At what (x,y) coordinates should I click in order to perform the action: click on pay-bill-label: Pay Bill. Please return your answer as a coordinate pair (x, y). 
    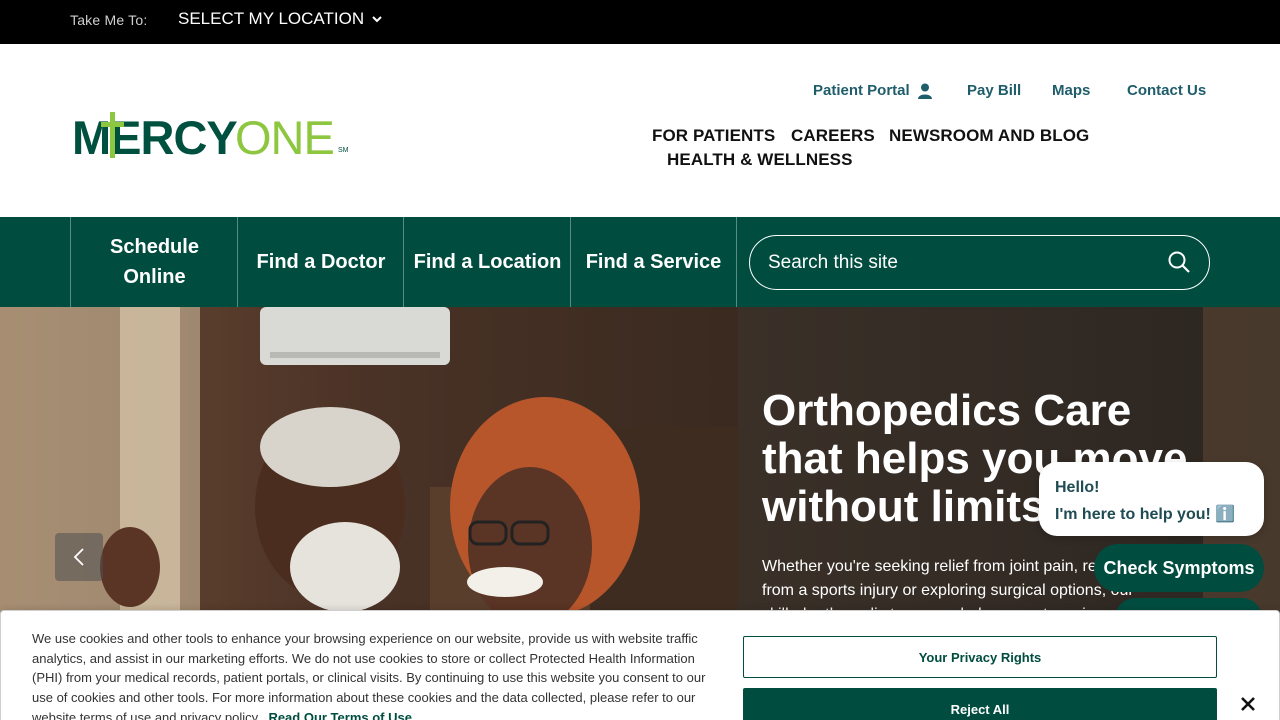
    Looking at the image, I should click on (994, 90).